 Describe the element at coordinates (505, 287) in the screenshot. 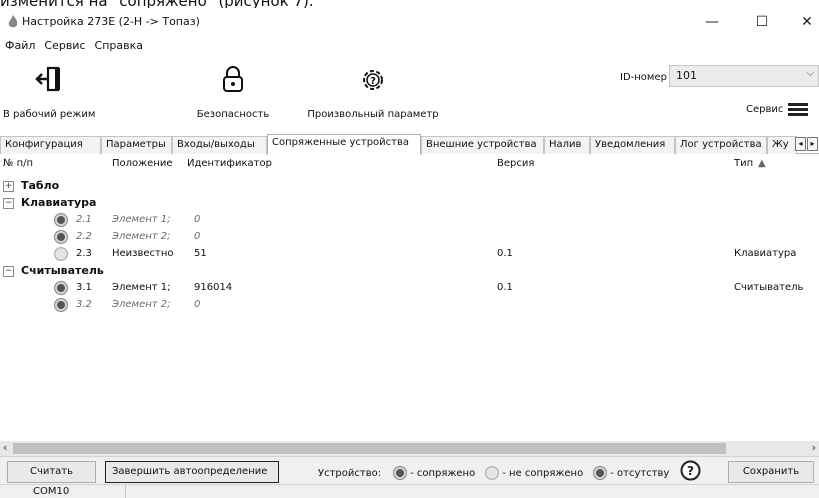

I see `cell-version: 0.1` at that location.